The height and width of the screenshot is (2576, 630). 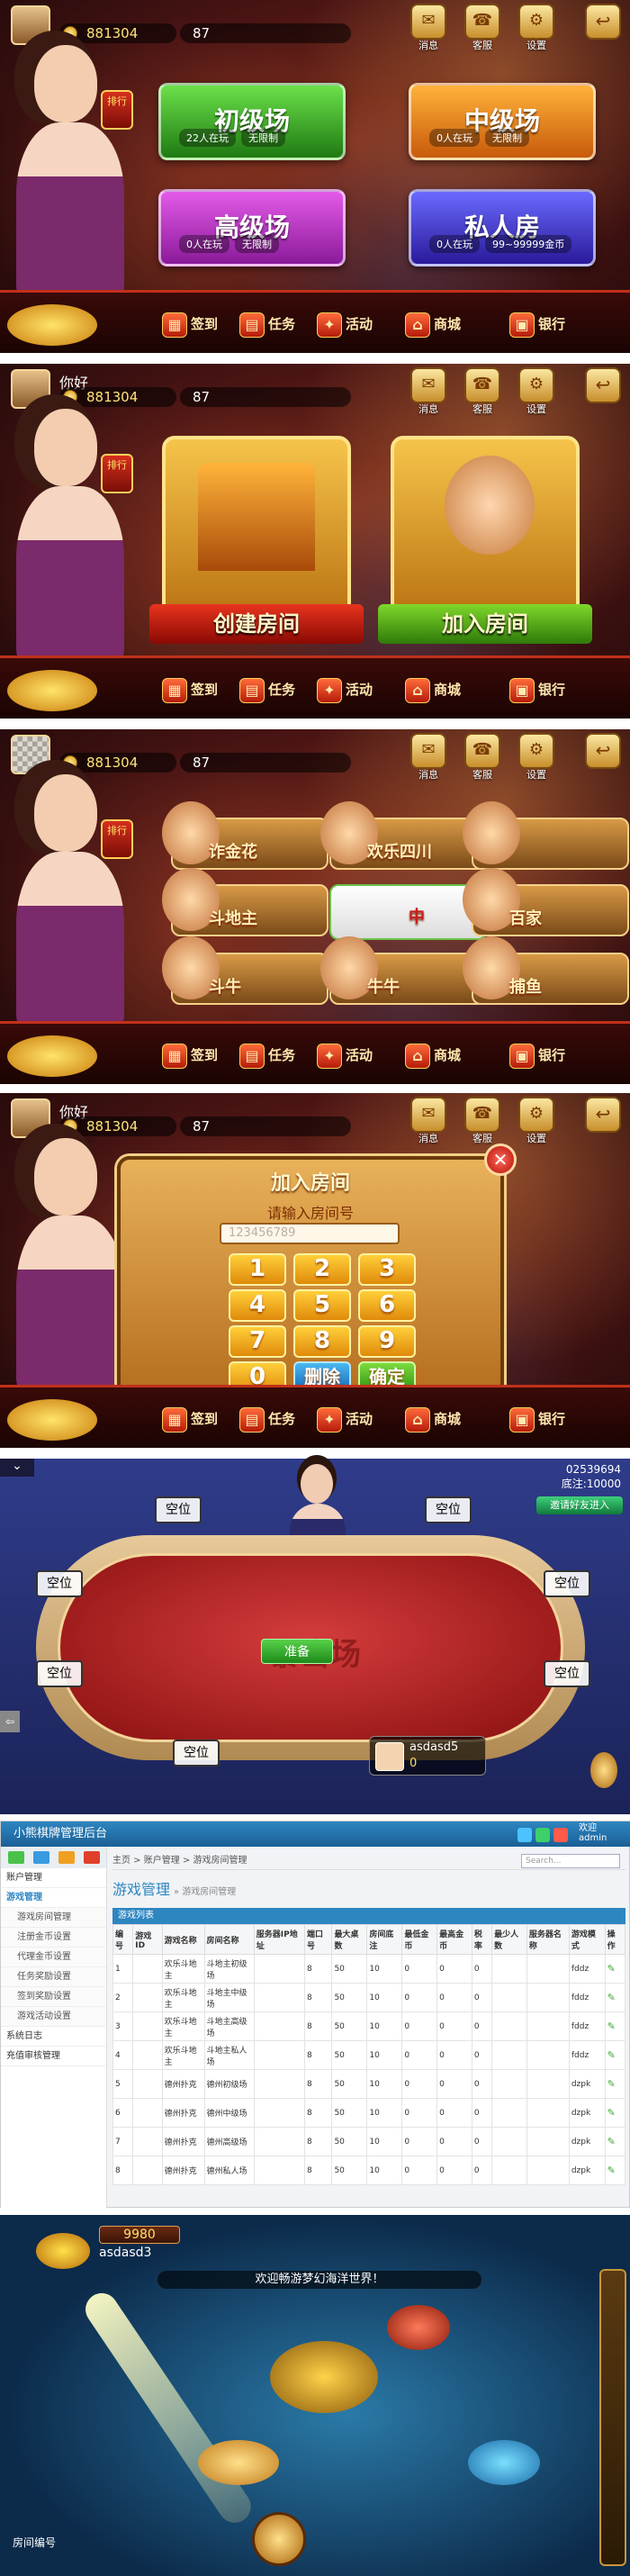 What do you see at coordinates (318, 1939) in the screenshot?
I see `column-header: 端口号` at bounding box center [318, 1939].